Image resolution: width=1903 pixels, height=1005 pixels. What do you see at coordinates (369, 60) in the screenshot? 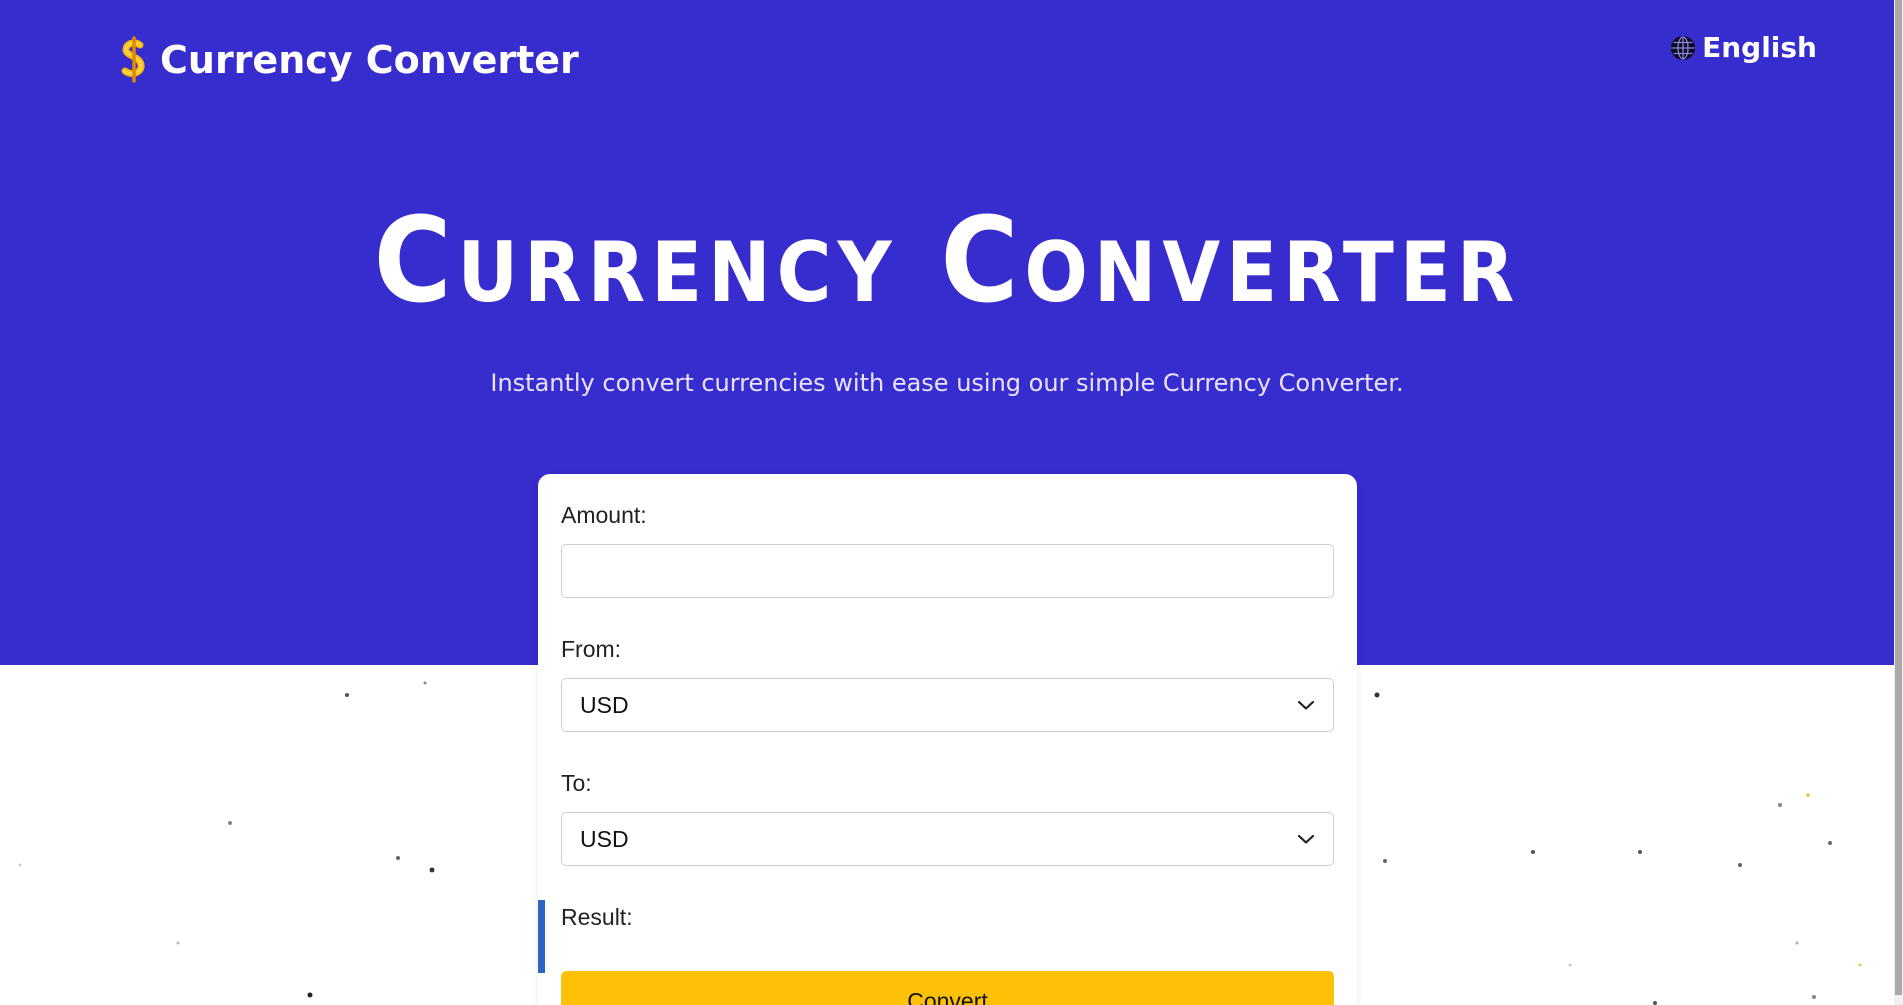
I see `brand-name: Currency Converter` at bounding box center [369, 60].